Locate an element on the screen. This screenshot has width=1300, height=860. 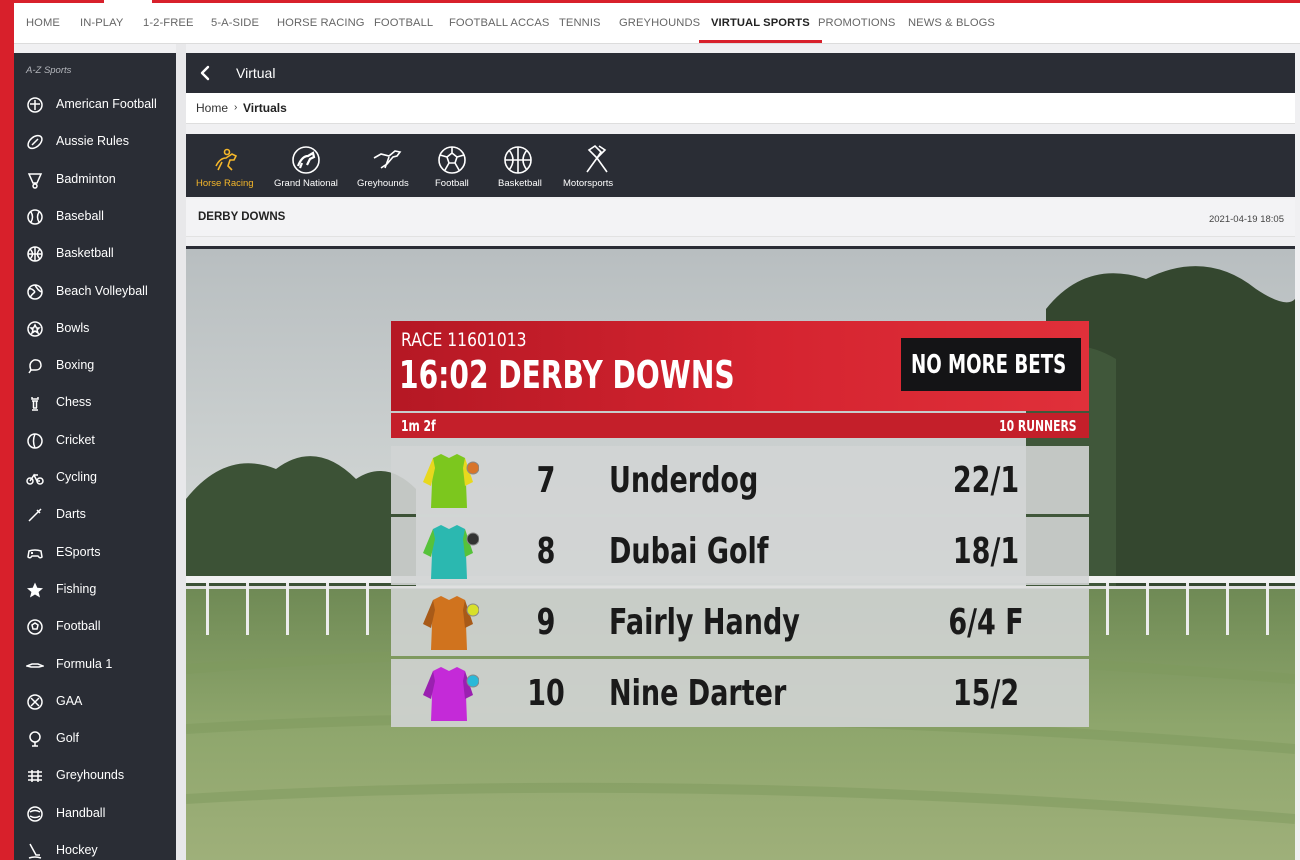
runner-name: Fairly Handy is located at coordinates (704, 622).